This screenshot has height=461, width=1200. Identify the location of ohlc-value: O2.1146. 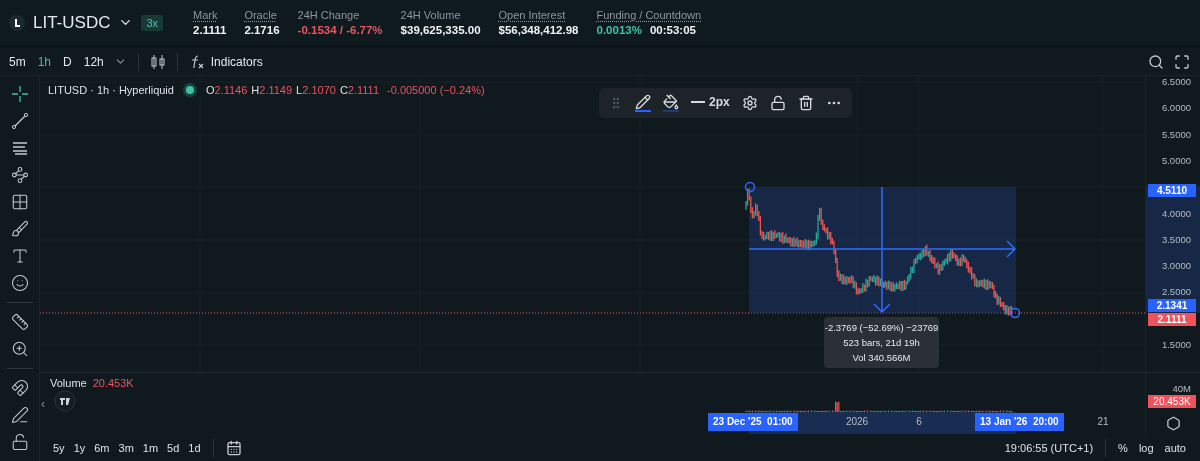
(226, 90).